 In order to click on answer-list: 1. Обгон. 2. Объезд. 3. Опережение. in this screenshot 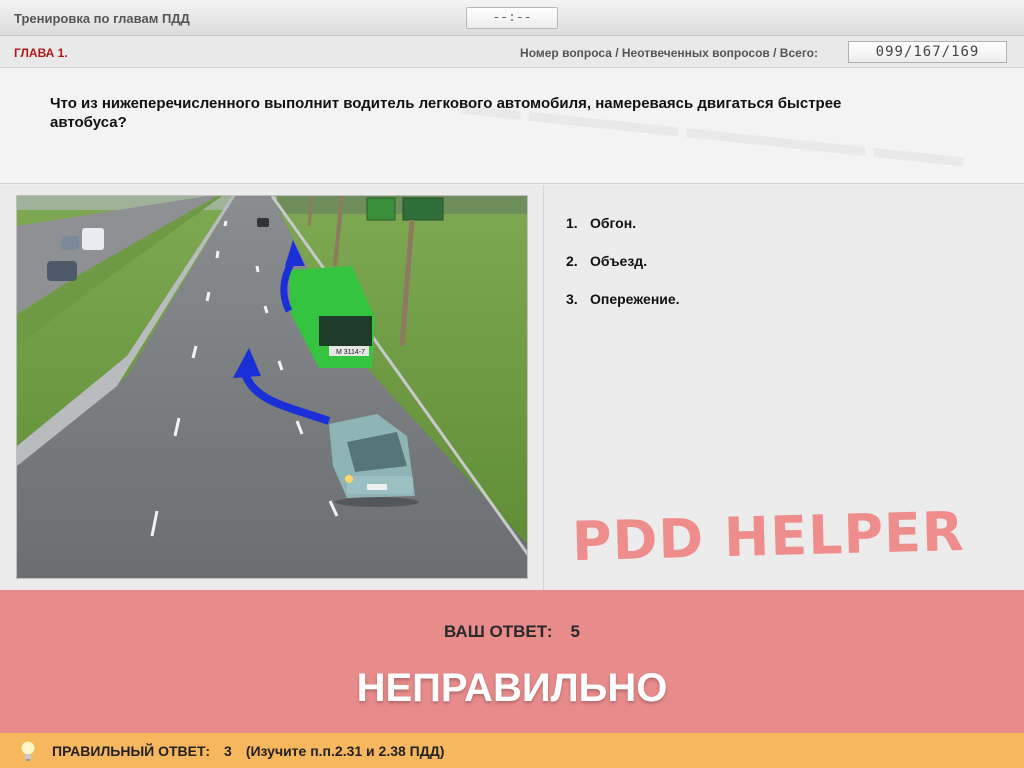, I will do `click(786, 272)`.